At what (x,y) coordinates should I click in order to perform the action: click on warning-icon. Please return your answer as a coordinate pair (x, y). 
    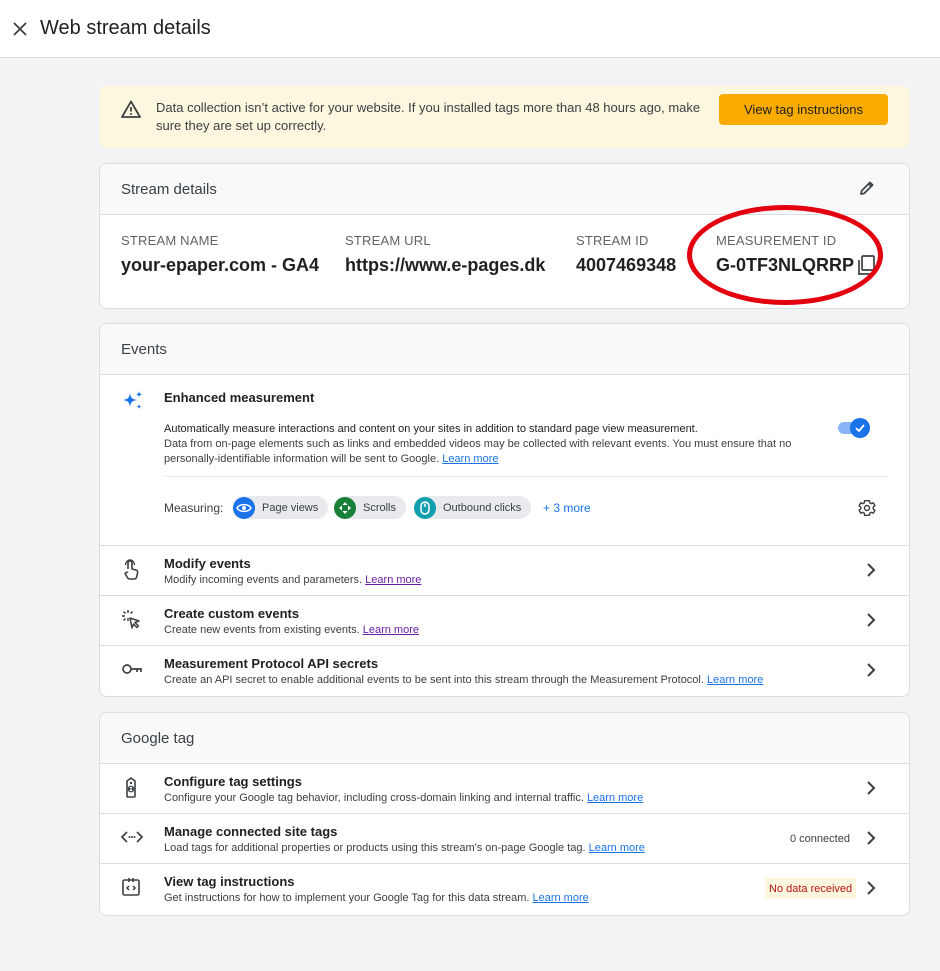
    Looking at the image, I should click on (131, 109).